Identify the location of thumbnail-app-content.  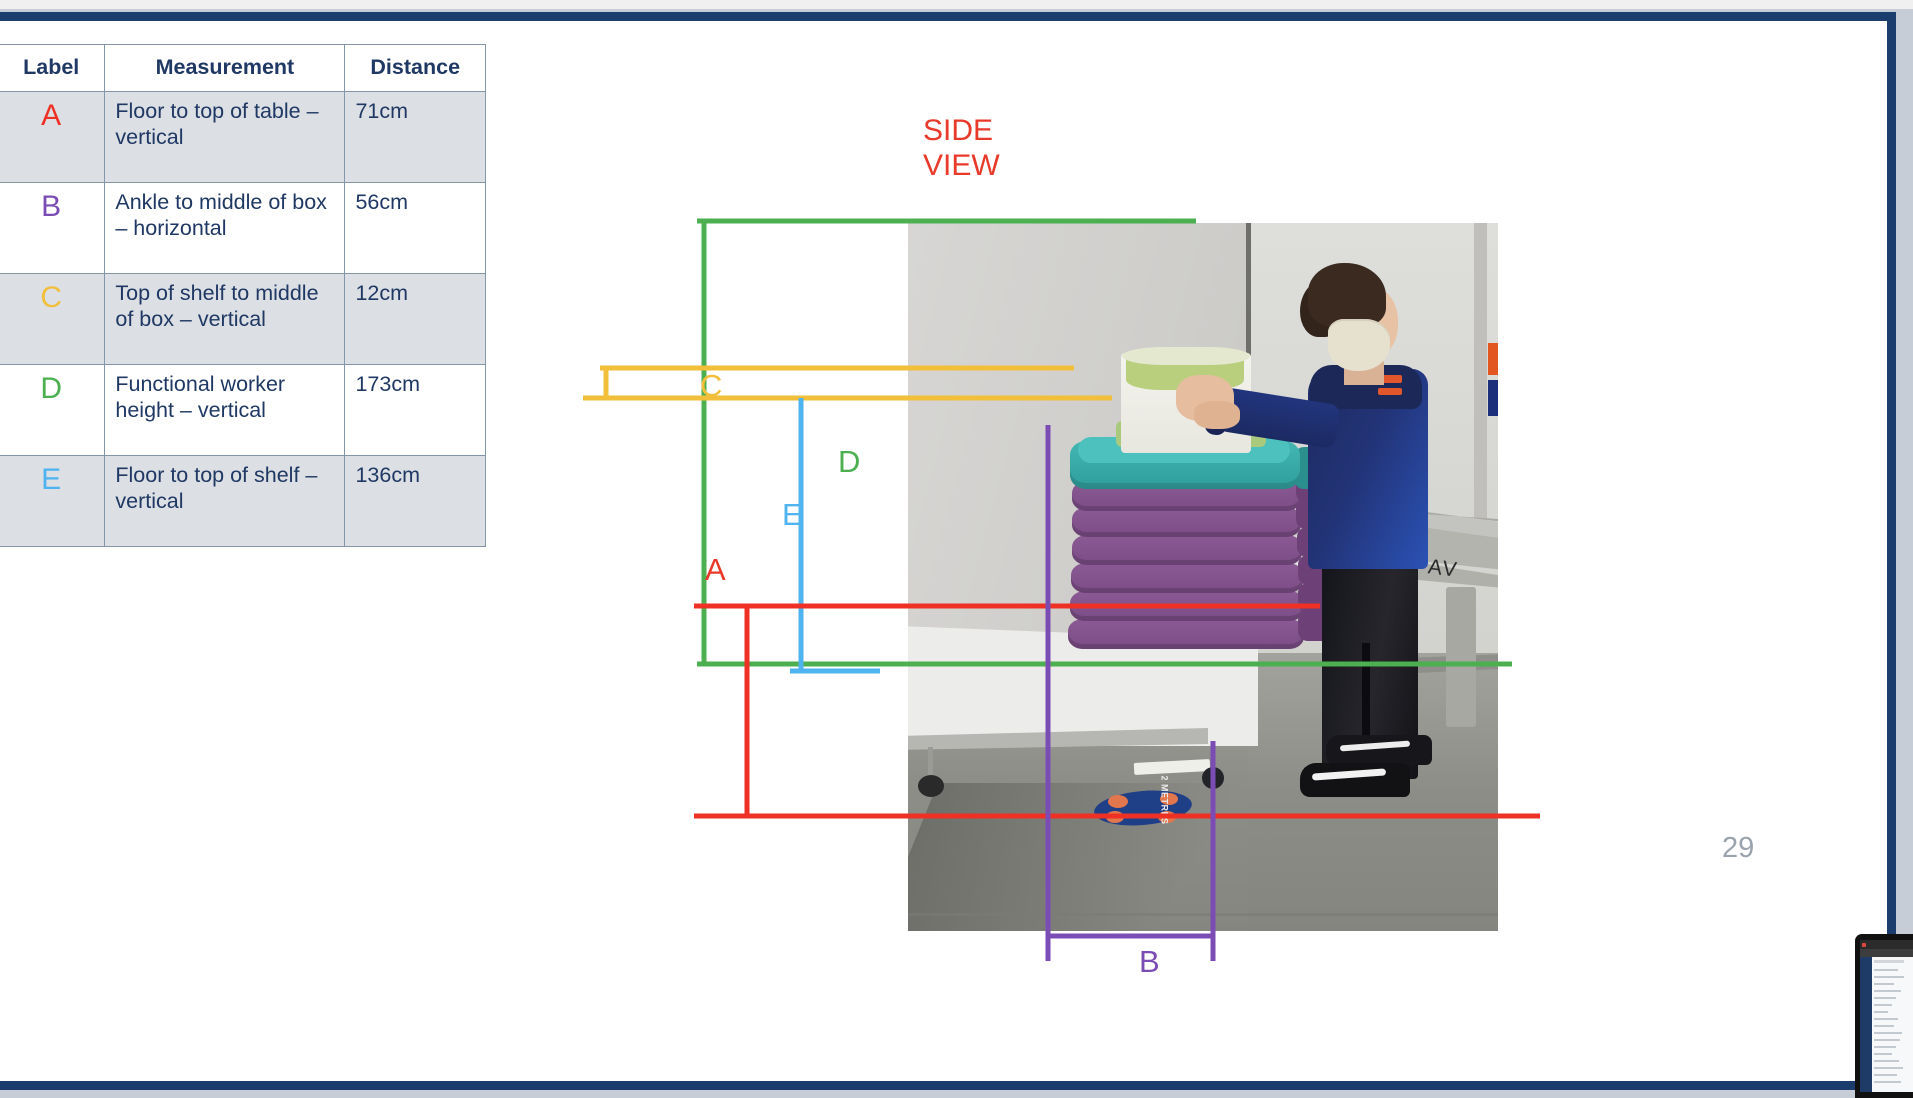
(1892, 1024).